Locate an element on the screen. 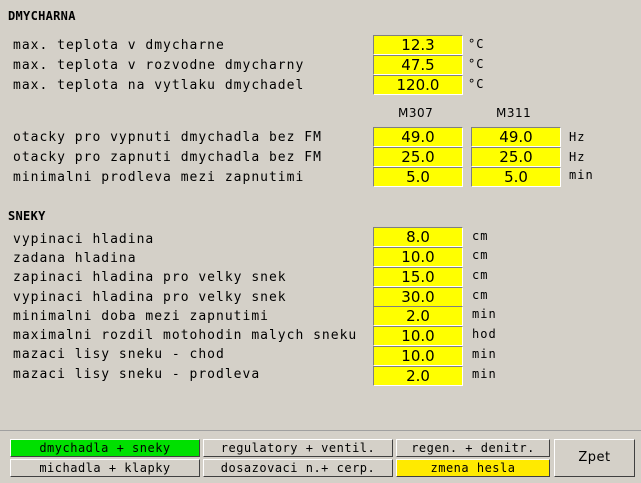 This screenshot has height=483, width=641. nav-dosazovaci-cerp-button: dosazovaci n.+ cerp. is located at coordinates (298, 468).